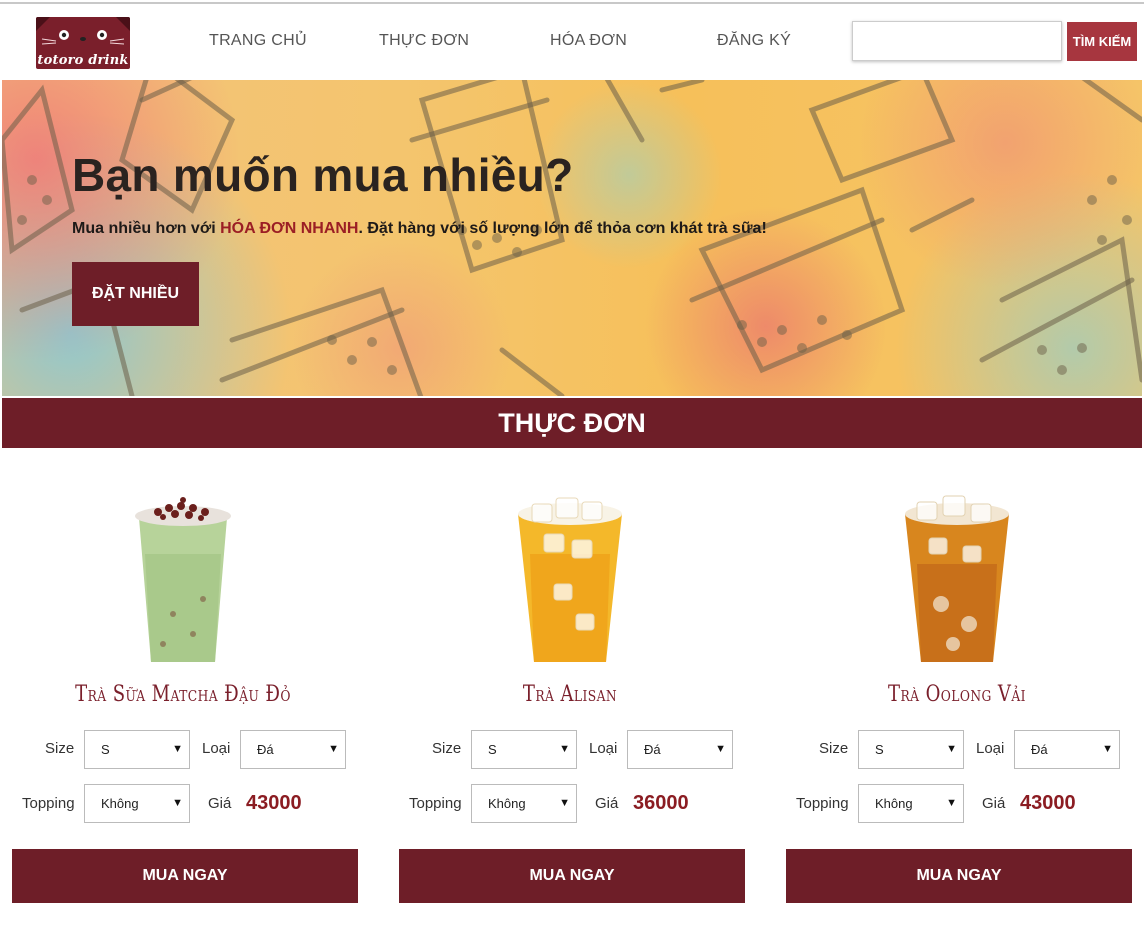  What do you see at coordinates (83, 31) in the screenshot?
I see `cat-face-icon` at bounding box center [83, 31].